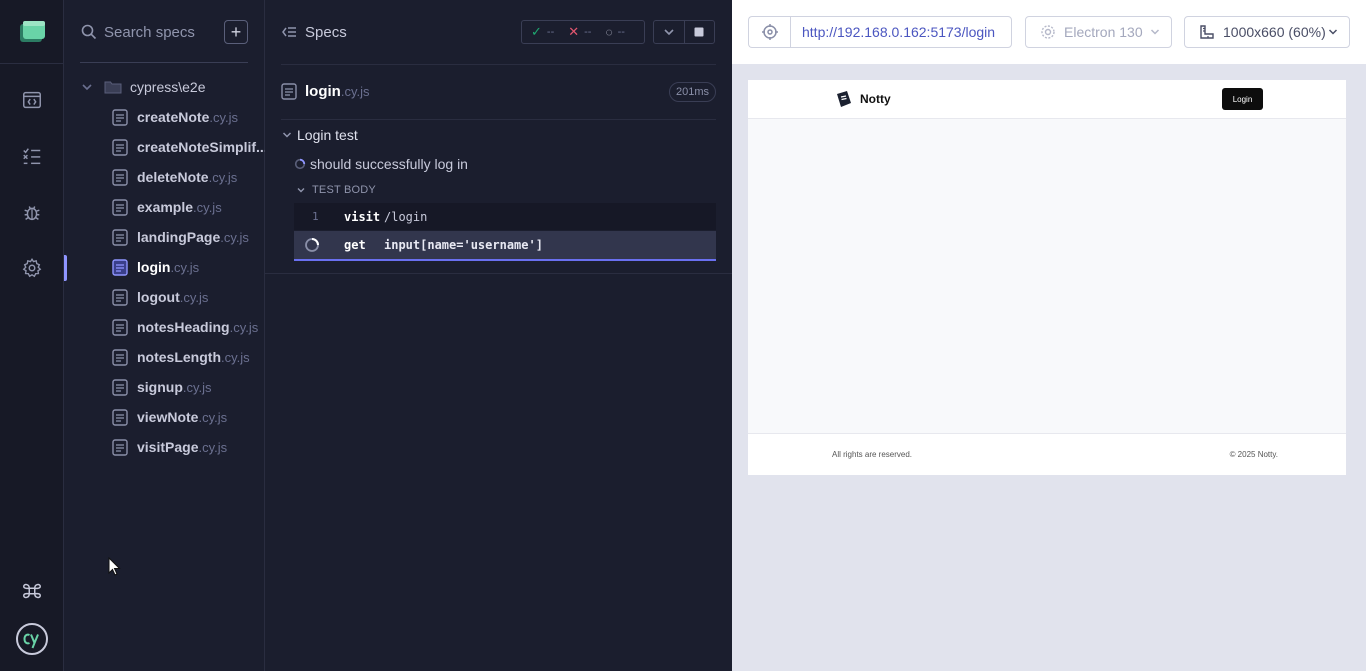 This screenshot has height=671, width=1366. What do you see at coordinates (1274, 32) in the screenshot?
I see `viewport-label: 1000x660 (60%)` at bounding box center [1274, 32].